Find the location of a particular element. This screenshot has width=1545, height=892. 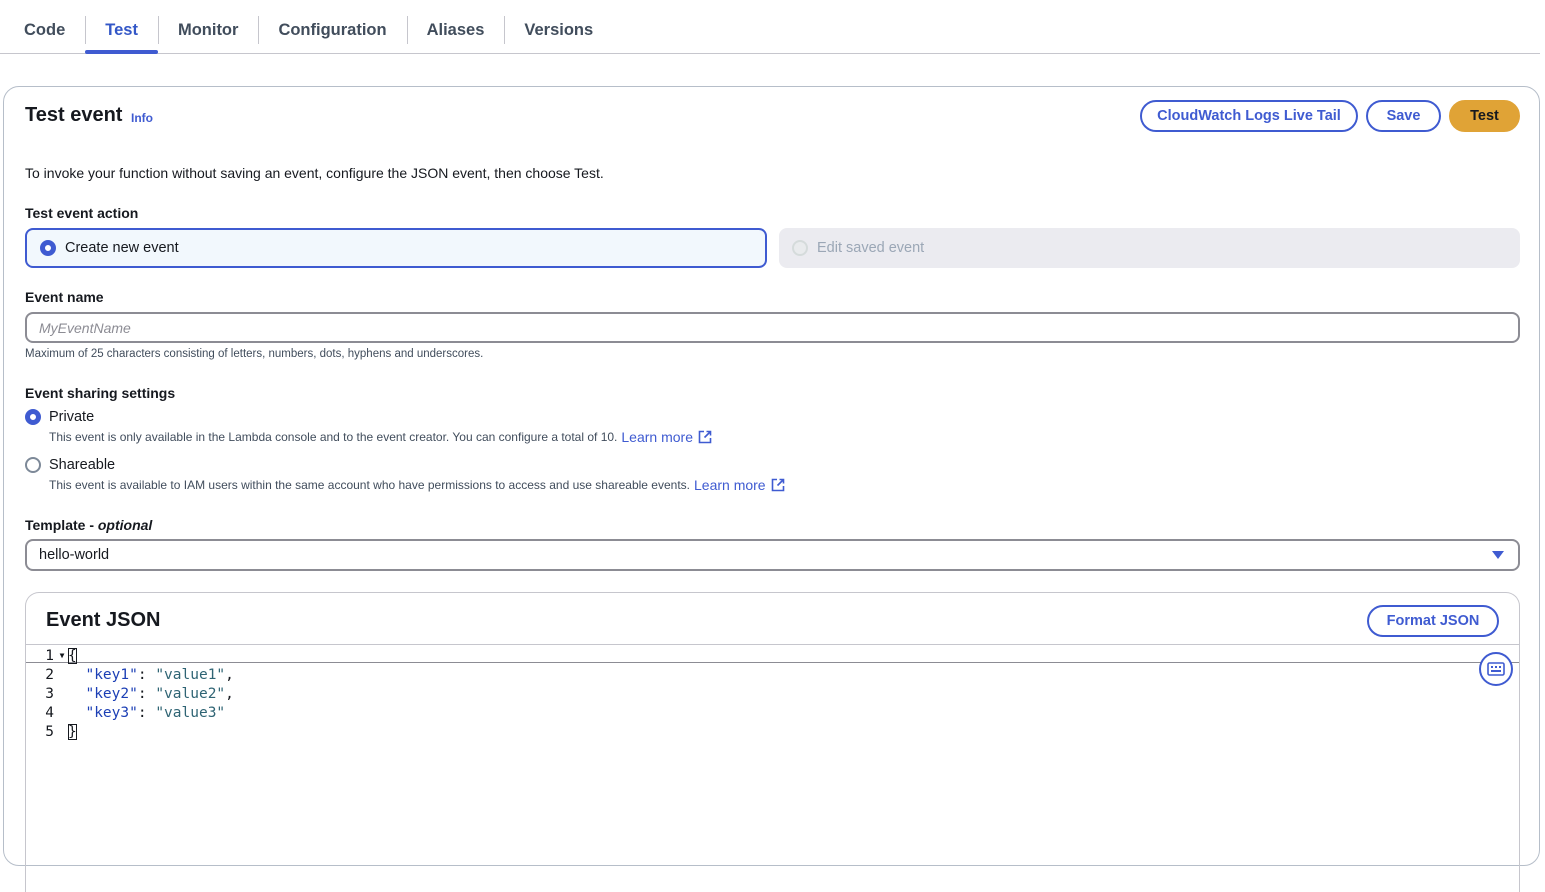

tab-aliases: Aliases is located at coordinates (455, 27).